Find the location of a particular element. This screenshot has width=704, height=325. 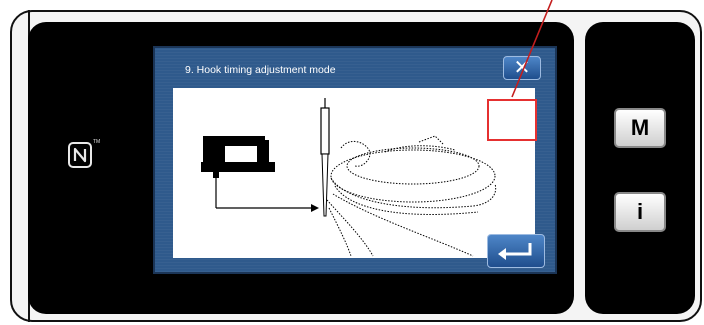

callout-pointer is located at coordinates (532, 49).